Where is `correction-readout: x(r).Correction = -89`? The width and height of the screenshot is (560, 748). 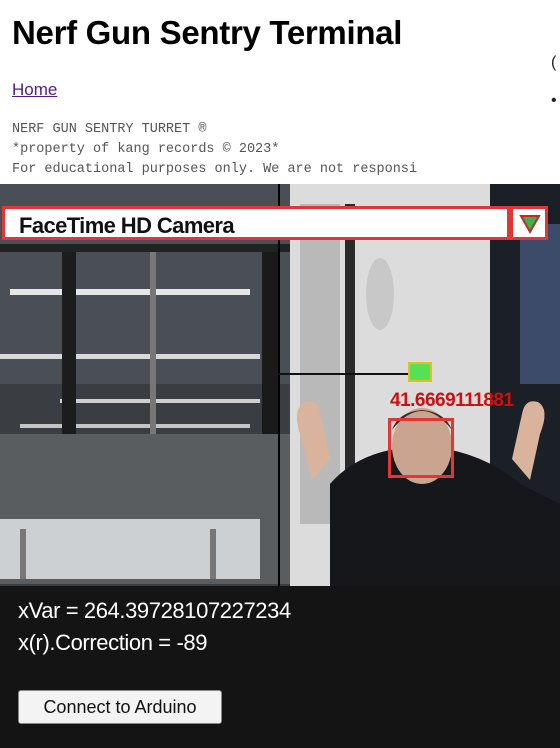
correction-readout: x(r).Correction = -89 is located at coordinates (113, 642).